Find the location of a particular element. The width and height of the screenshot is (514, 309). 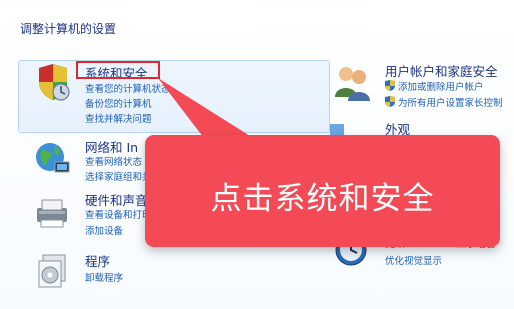

view-computer-status-link: 查看您的计算机状态 is located at coordinates (128, 88).